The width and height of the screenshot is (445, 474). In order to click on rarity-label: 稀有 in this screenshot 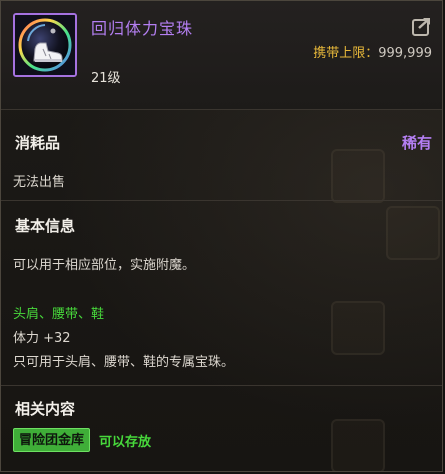, I will do `click(416, 143)`.